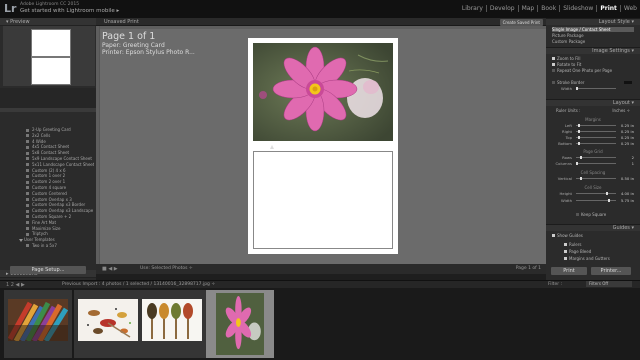 The height and width of the screenshot is (360, 640). Describe the element at coordinates (579, 8) in the screenshot. I see `module-slideshow: Slideshow` at that location.